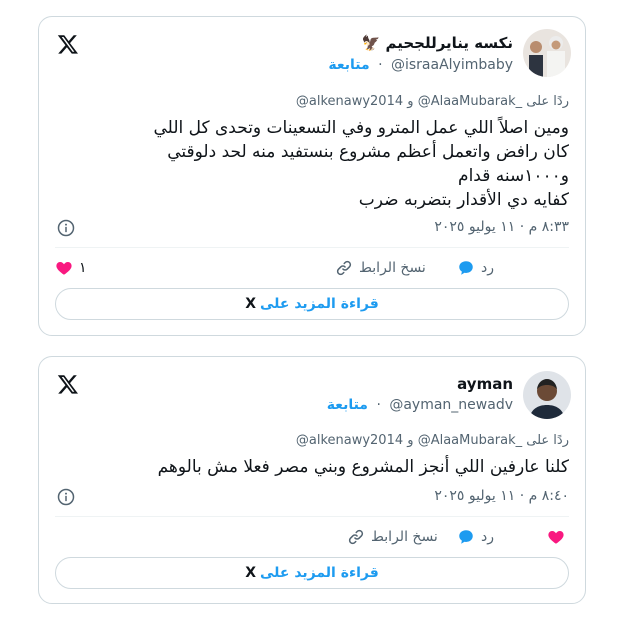 This screenshot has height=617, width=620. What do you see at coordinates (501, 496) in the screenshot?
I see `timestamp: ٨:٤٠ م · ١١ يوليو ٢٠٢٥` at bounding box center [501, 496].